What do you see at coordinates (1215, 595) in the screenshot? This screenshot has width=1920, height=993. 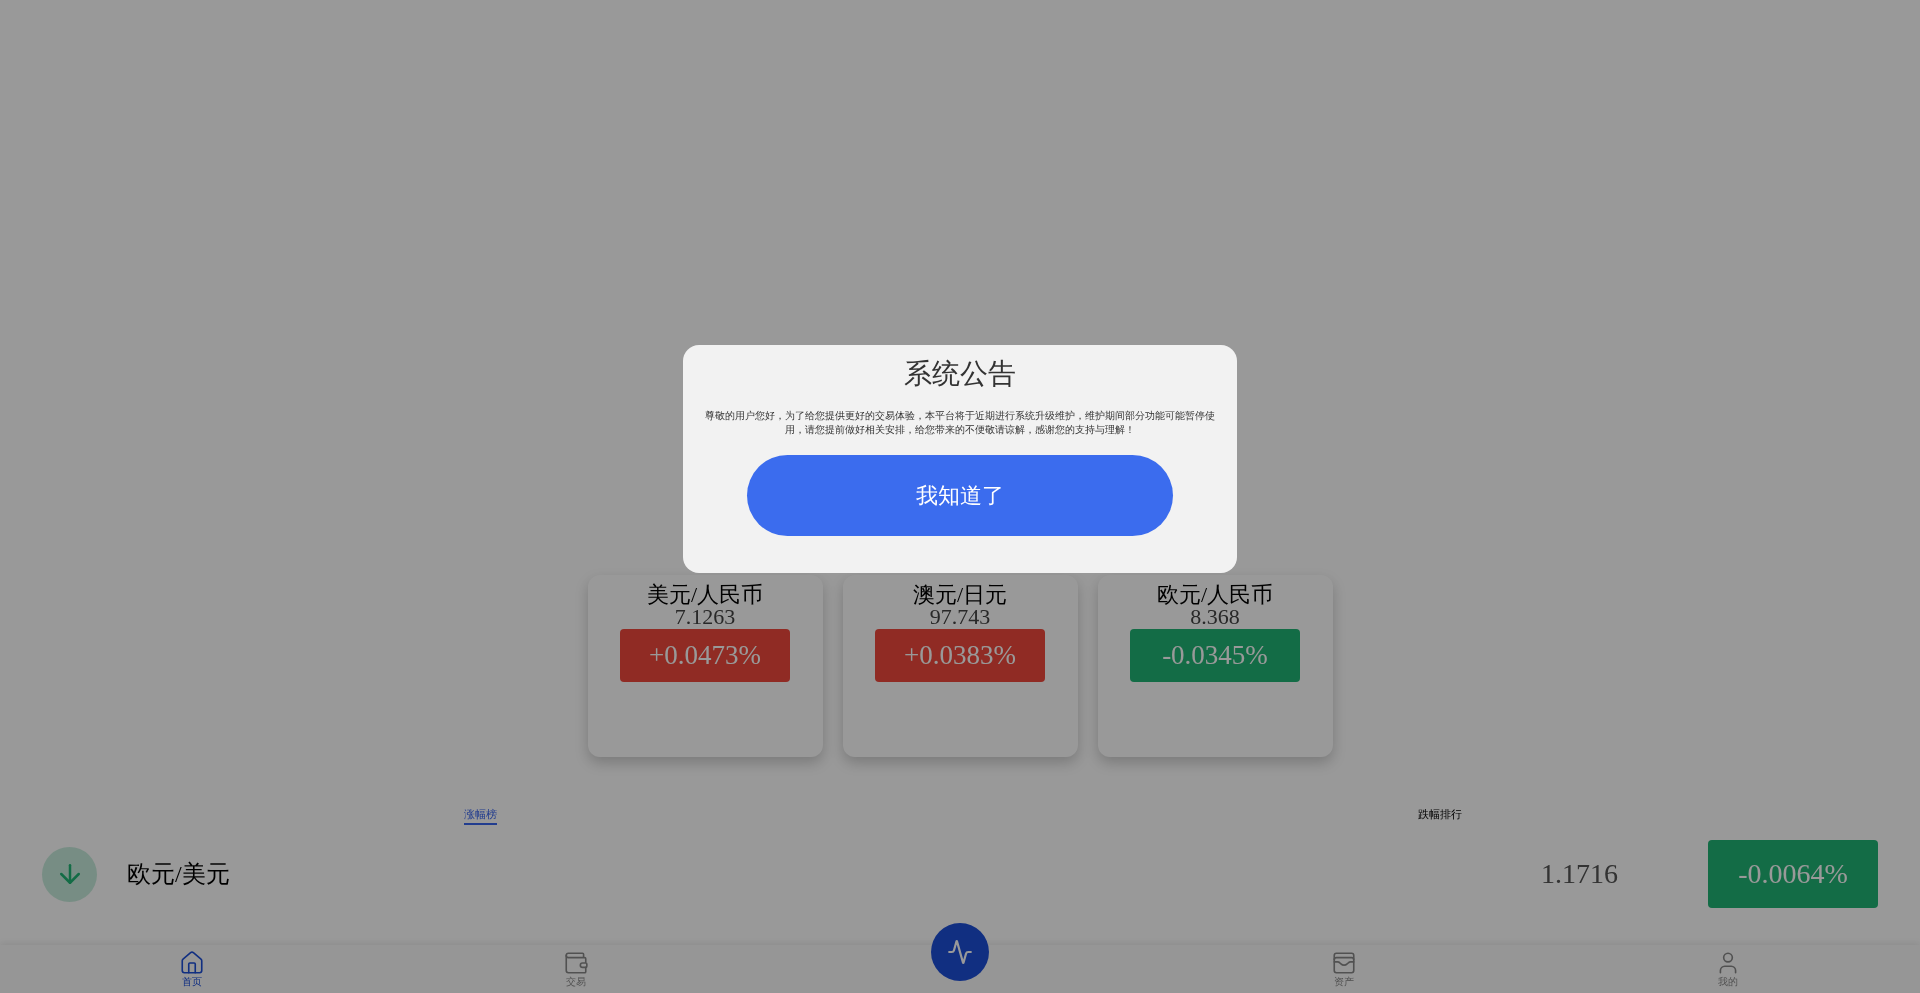 I see `pair-name: 欧元/人民币` at bounding box center [1215, 595].